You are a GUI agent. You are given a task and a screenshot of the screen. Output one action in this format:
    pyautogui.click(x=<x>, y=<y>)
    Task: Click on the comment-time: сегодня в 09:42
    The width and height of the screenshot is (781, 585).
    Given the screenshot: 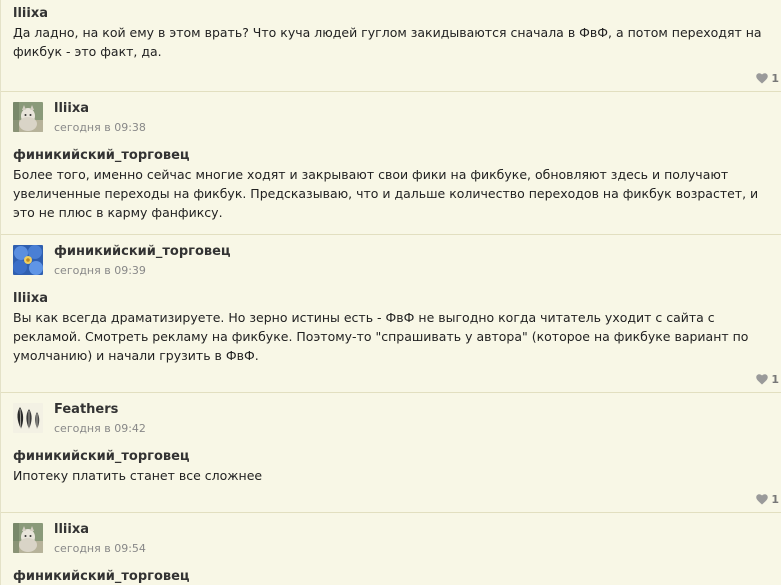 What is the action you would take?
    pyautogui.click(x=100, y=428)
    